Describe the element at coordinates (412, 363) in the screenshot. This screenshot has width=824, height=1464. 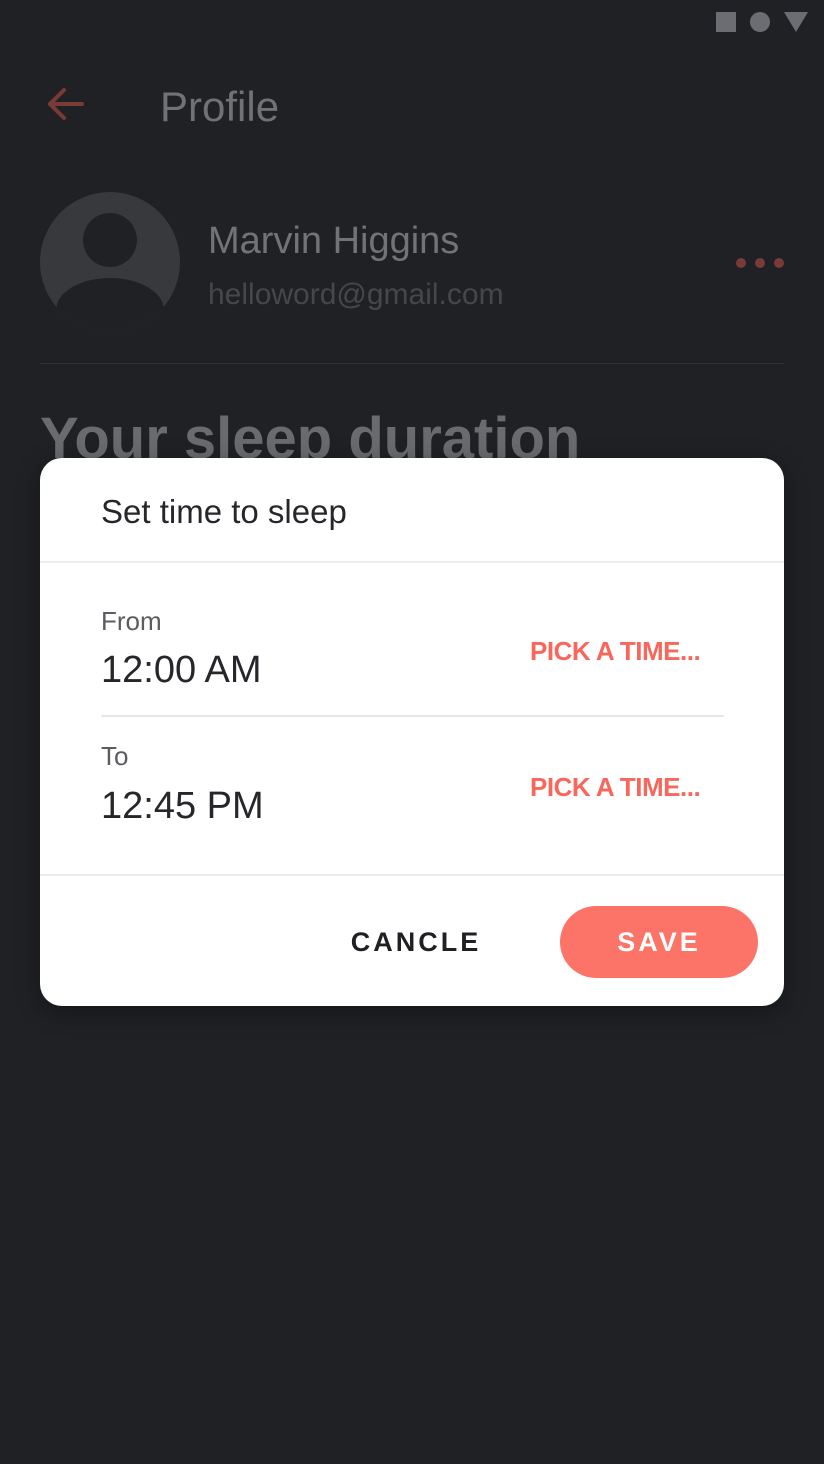
I see `divider` at that location.